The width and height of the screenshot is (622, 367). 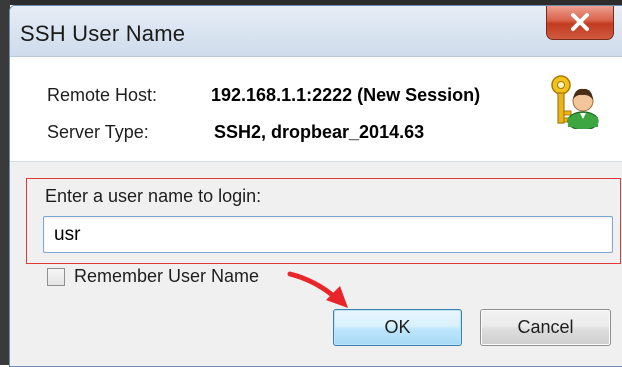 I want to click on remember-user-name-label: Remember User Name, so click(x=166, y=276).